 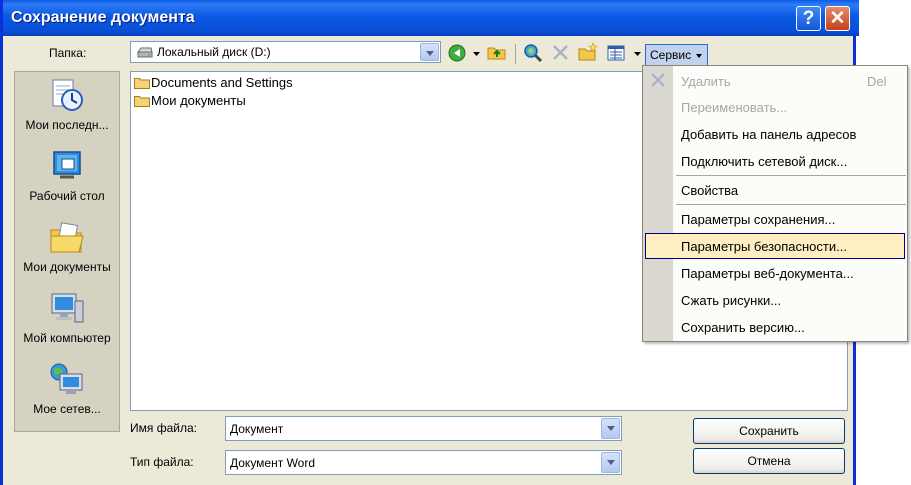 What do you see at coordinates (431, 18) in the screenshot?
I see `title-bar: Сохранение документа ? ✕` at bounding box center [431, 18].